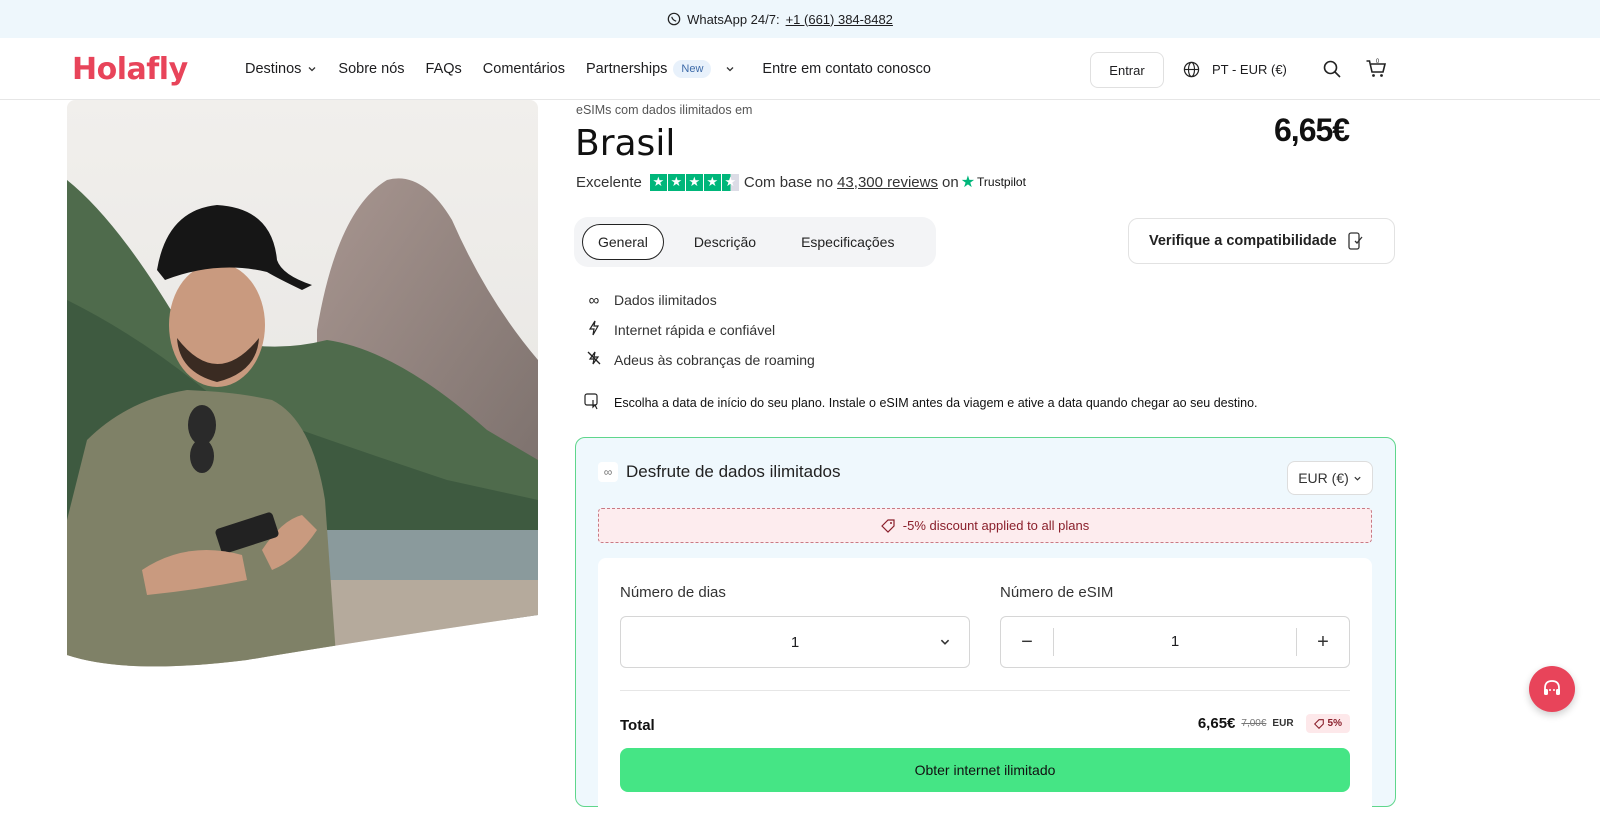 The image size is (1600, 818). I want to click on currency-code: EUR, so click(1283, 723).